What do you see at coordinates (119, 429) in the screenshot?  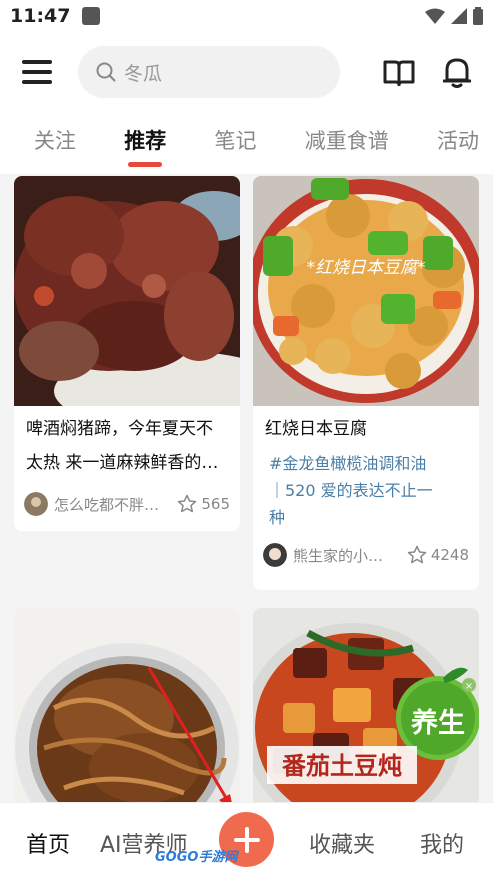 I see `recipe-title-line: 啤酒焖猪蹄，今年夏天不` at bounding box center [119, 429].